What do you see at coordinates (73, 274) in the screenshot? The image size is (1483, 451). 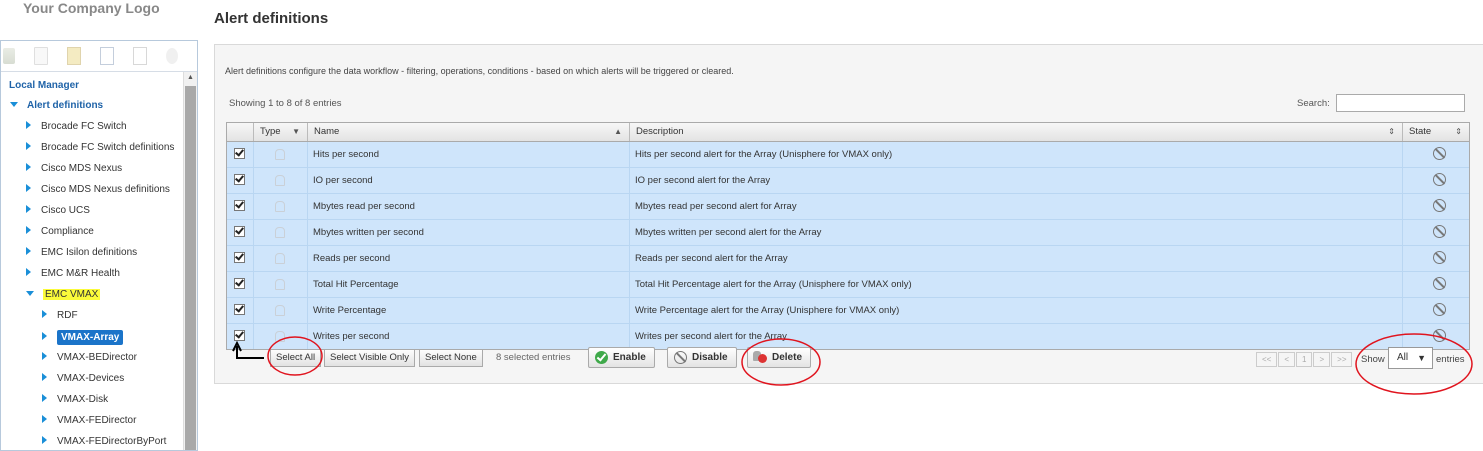 I see `tree-item: EMC M&R Health` at bounding box center [73, 274].